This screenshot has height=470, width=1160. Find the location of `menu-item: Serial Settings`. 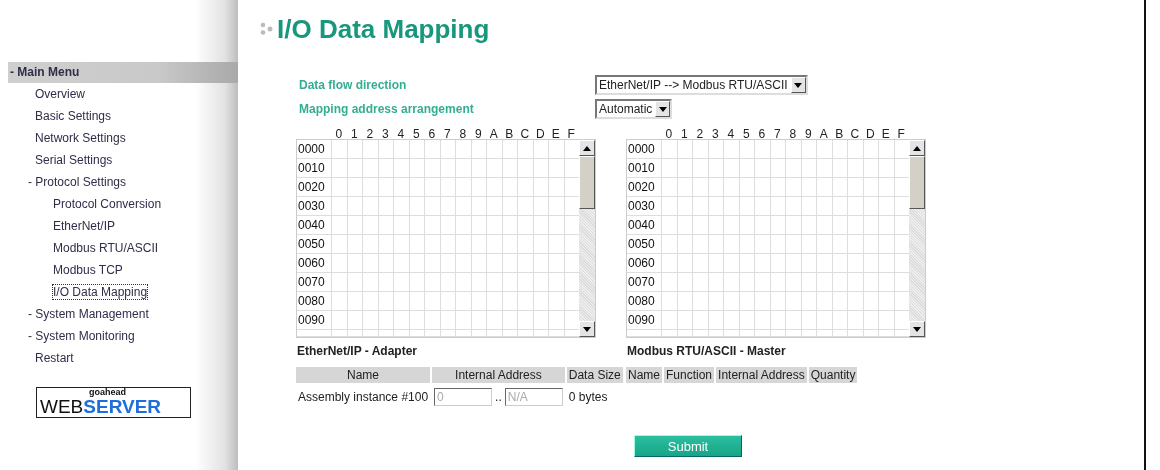

menu-item: Serial Settings is located at coordinates (74, 160).